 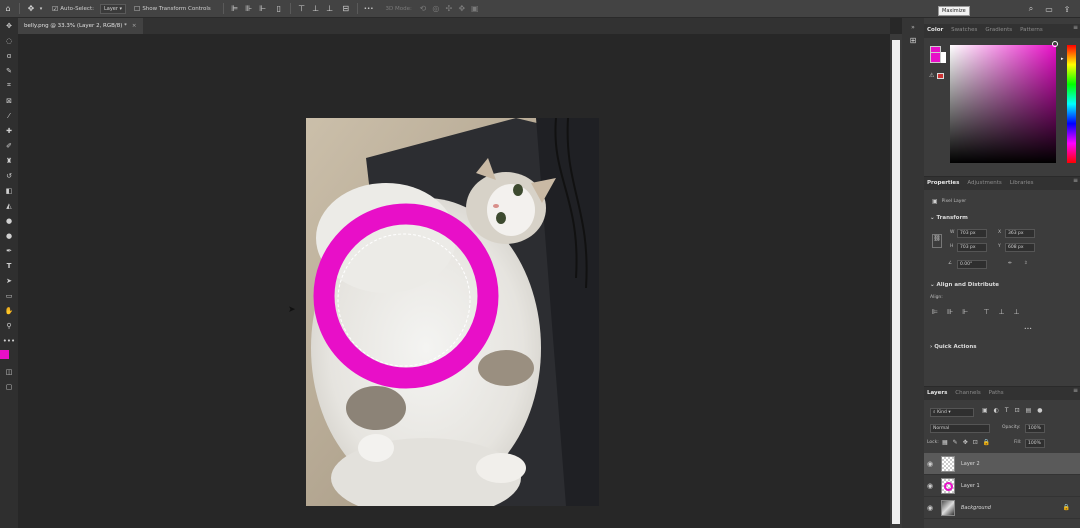 What do you see at coordinates (316, 9) in the screenshot?
I see `align-middle-icon: ⊥` at bounding box center [316, 9].